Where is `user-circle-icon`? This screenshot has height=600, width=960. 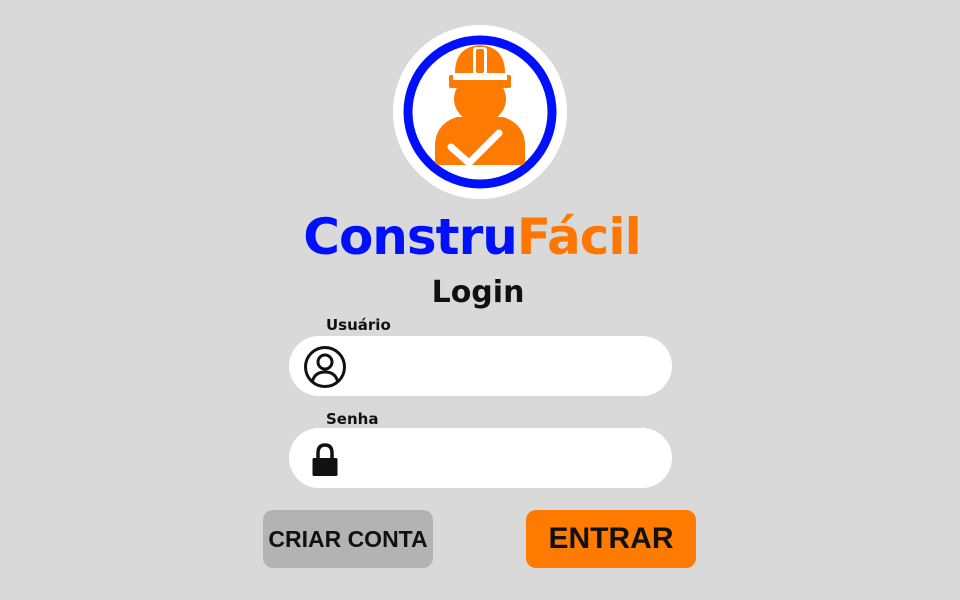 user-circle-icon is located at coordinates (325, 367).